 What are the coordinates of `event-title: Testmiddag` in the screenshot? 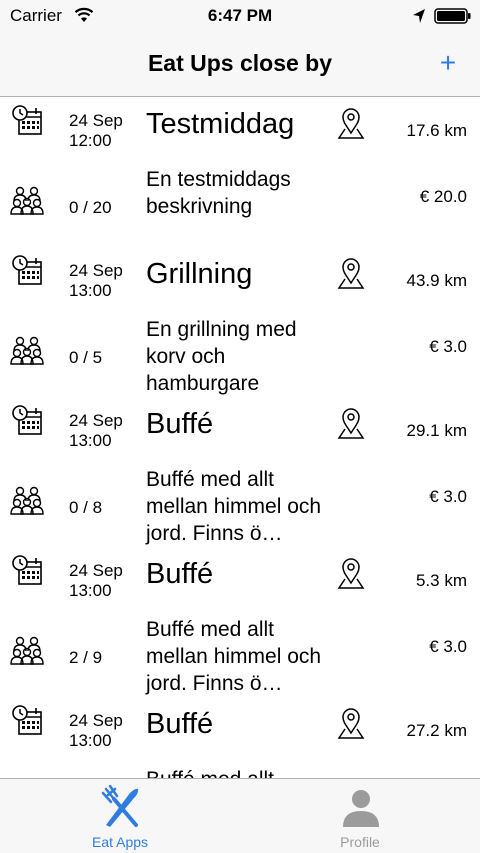 It's located at (220, 124).